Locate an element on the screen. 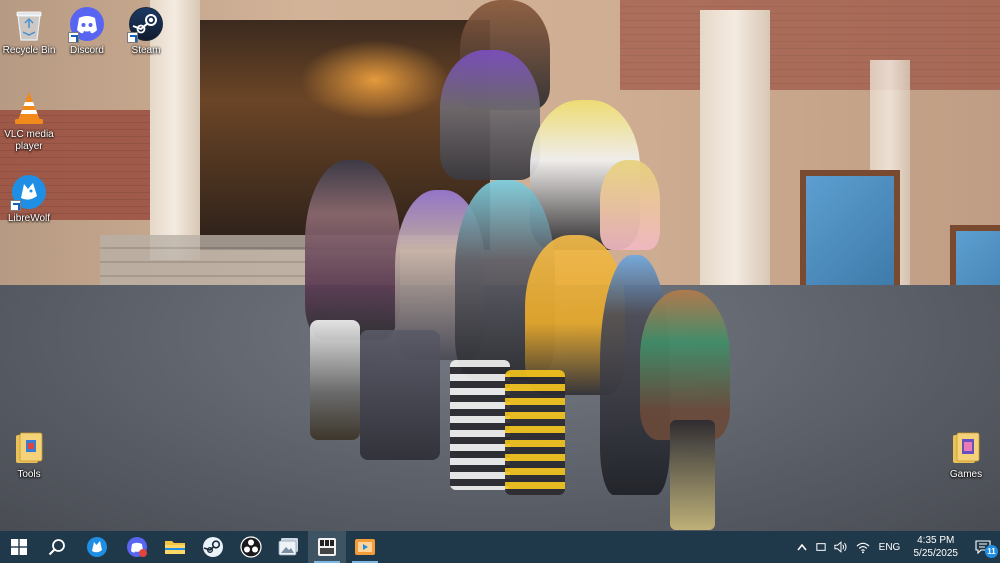  taskbar-app-steam is located at coordinates (213, 547).